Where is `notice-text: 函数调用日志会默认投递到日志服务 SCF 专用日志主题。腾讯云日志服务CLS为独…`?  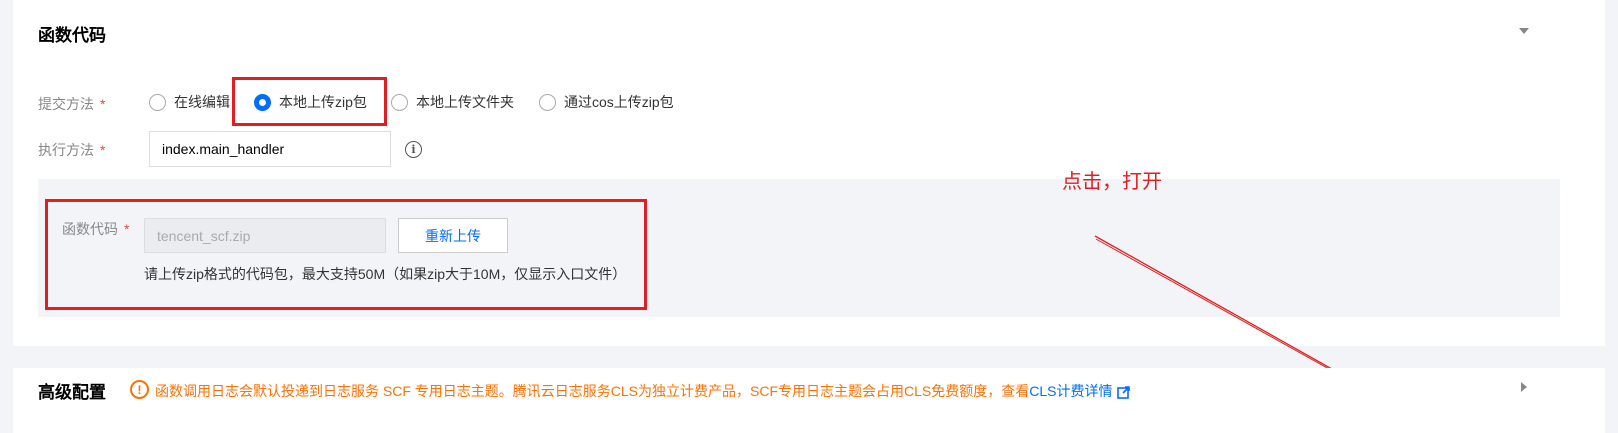 notice-text: 函数调用日志会默认投递到日志服务 SCF 专用日志主题。腾讯云日志服务CLS为独… is located at coordinates (592, 391).